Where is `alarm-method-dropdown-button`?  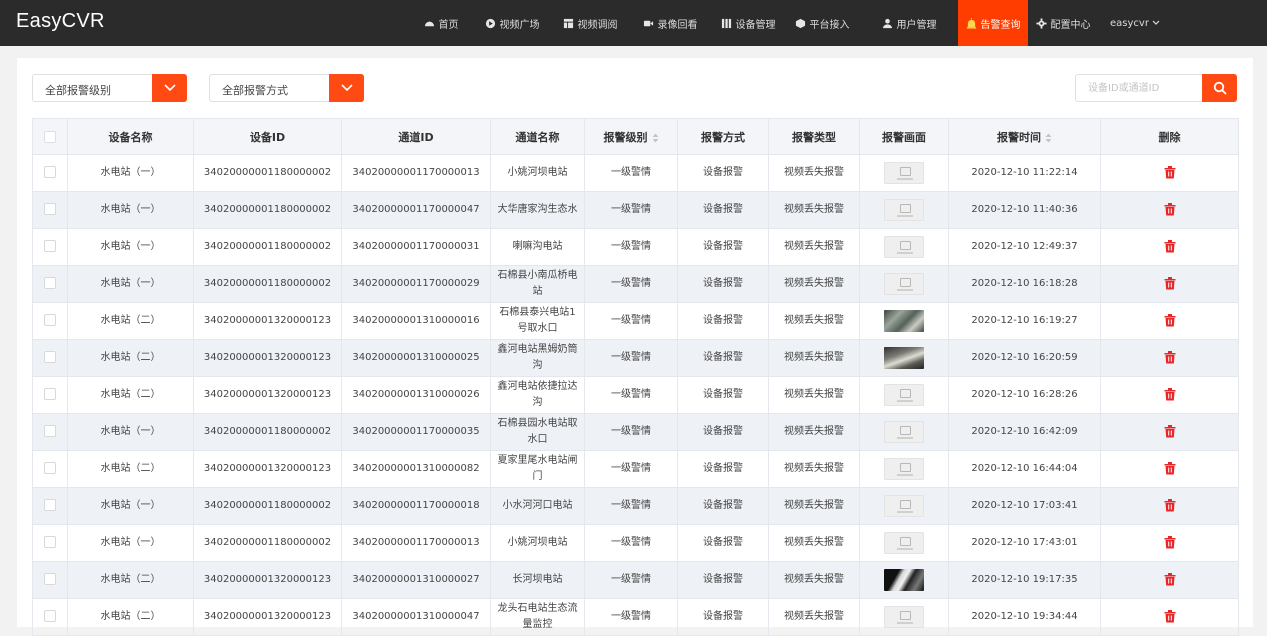
alarm-method-dropdown-button is located at coordinates (346, 88).